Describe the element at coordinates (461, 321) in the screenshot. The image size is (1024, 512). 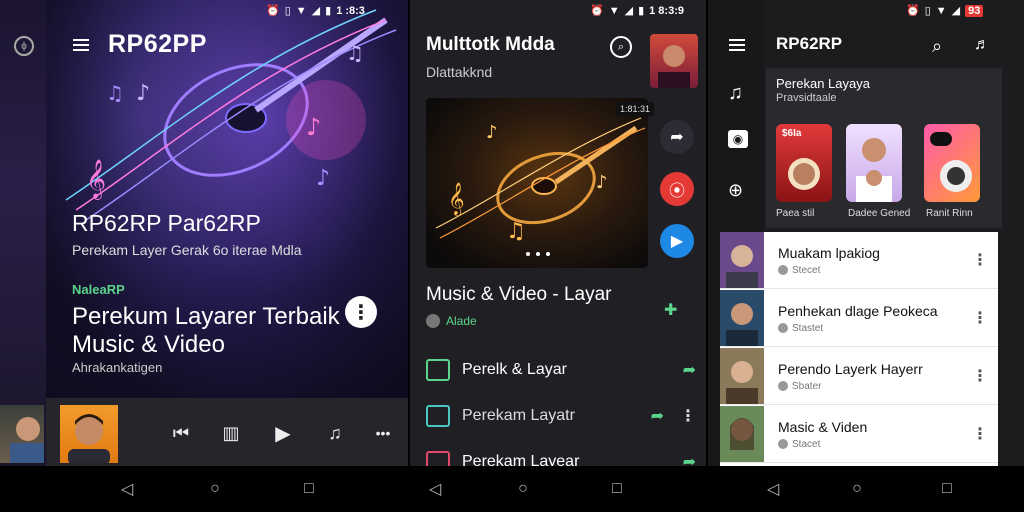
I see `channel-name: Alade` at that location.